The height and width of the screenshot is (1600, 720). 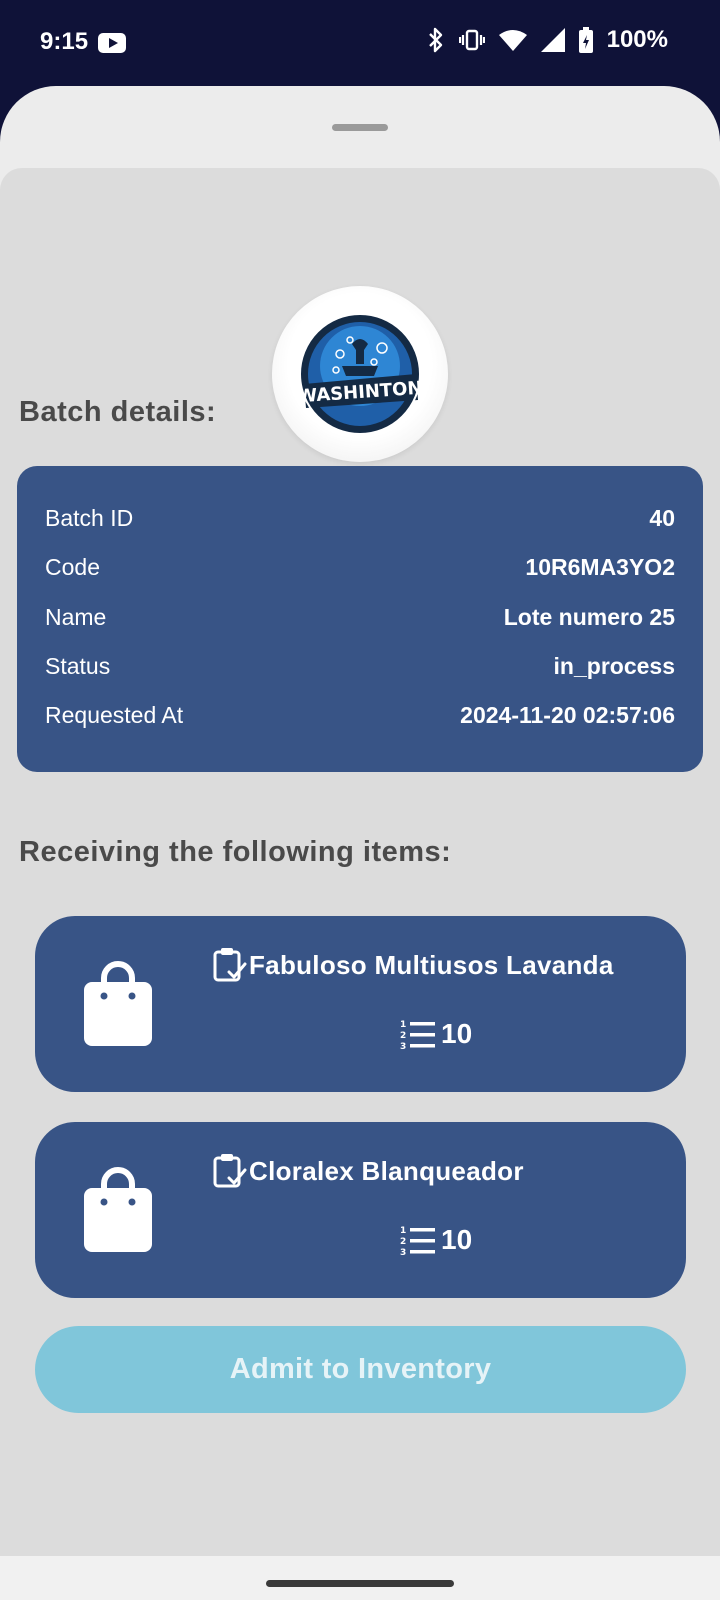 What do you see at coordinates (360, 1583) in the screenshot?
I see `home-gesture-pill` at bounding box center [360, 1583].